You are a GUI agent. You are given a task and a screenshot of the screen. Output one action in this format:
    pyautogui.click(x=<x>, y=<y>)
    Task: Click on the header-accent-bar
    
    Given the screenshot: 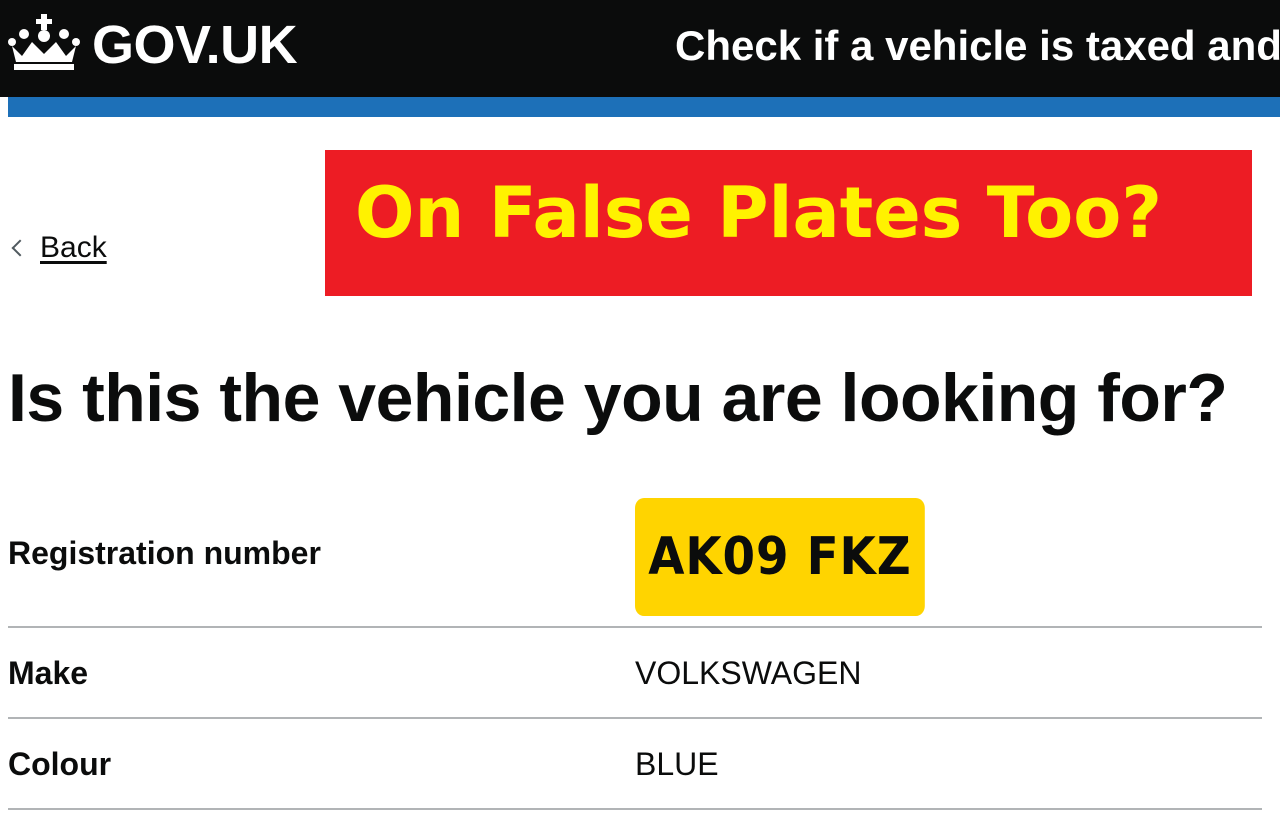 What is the action you would take?
    pyautogui.click(x=644, y=107)
    